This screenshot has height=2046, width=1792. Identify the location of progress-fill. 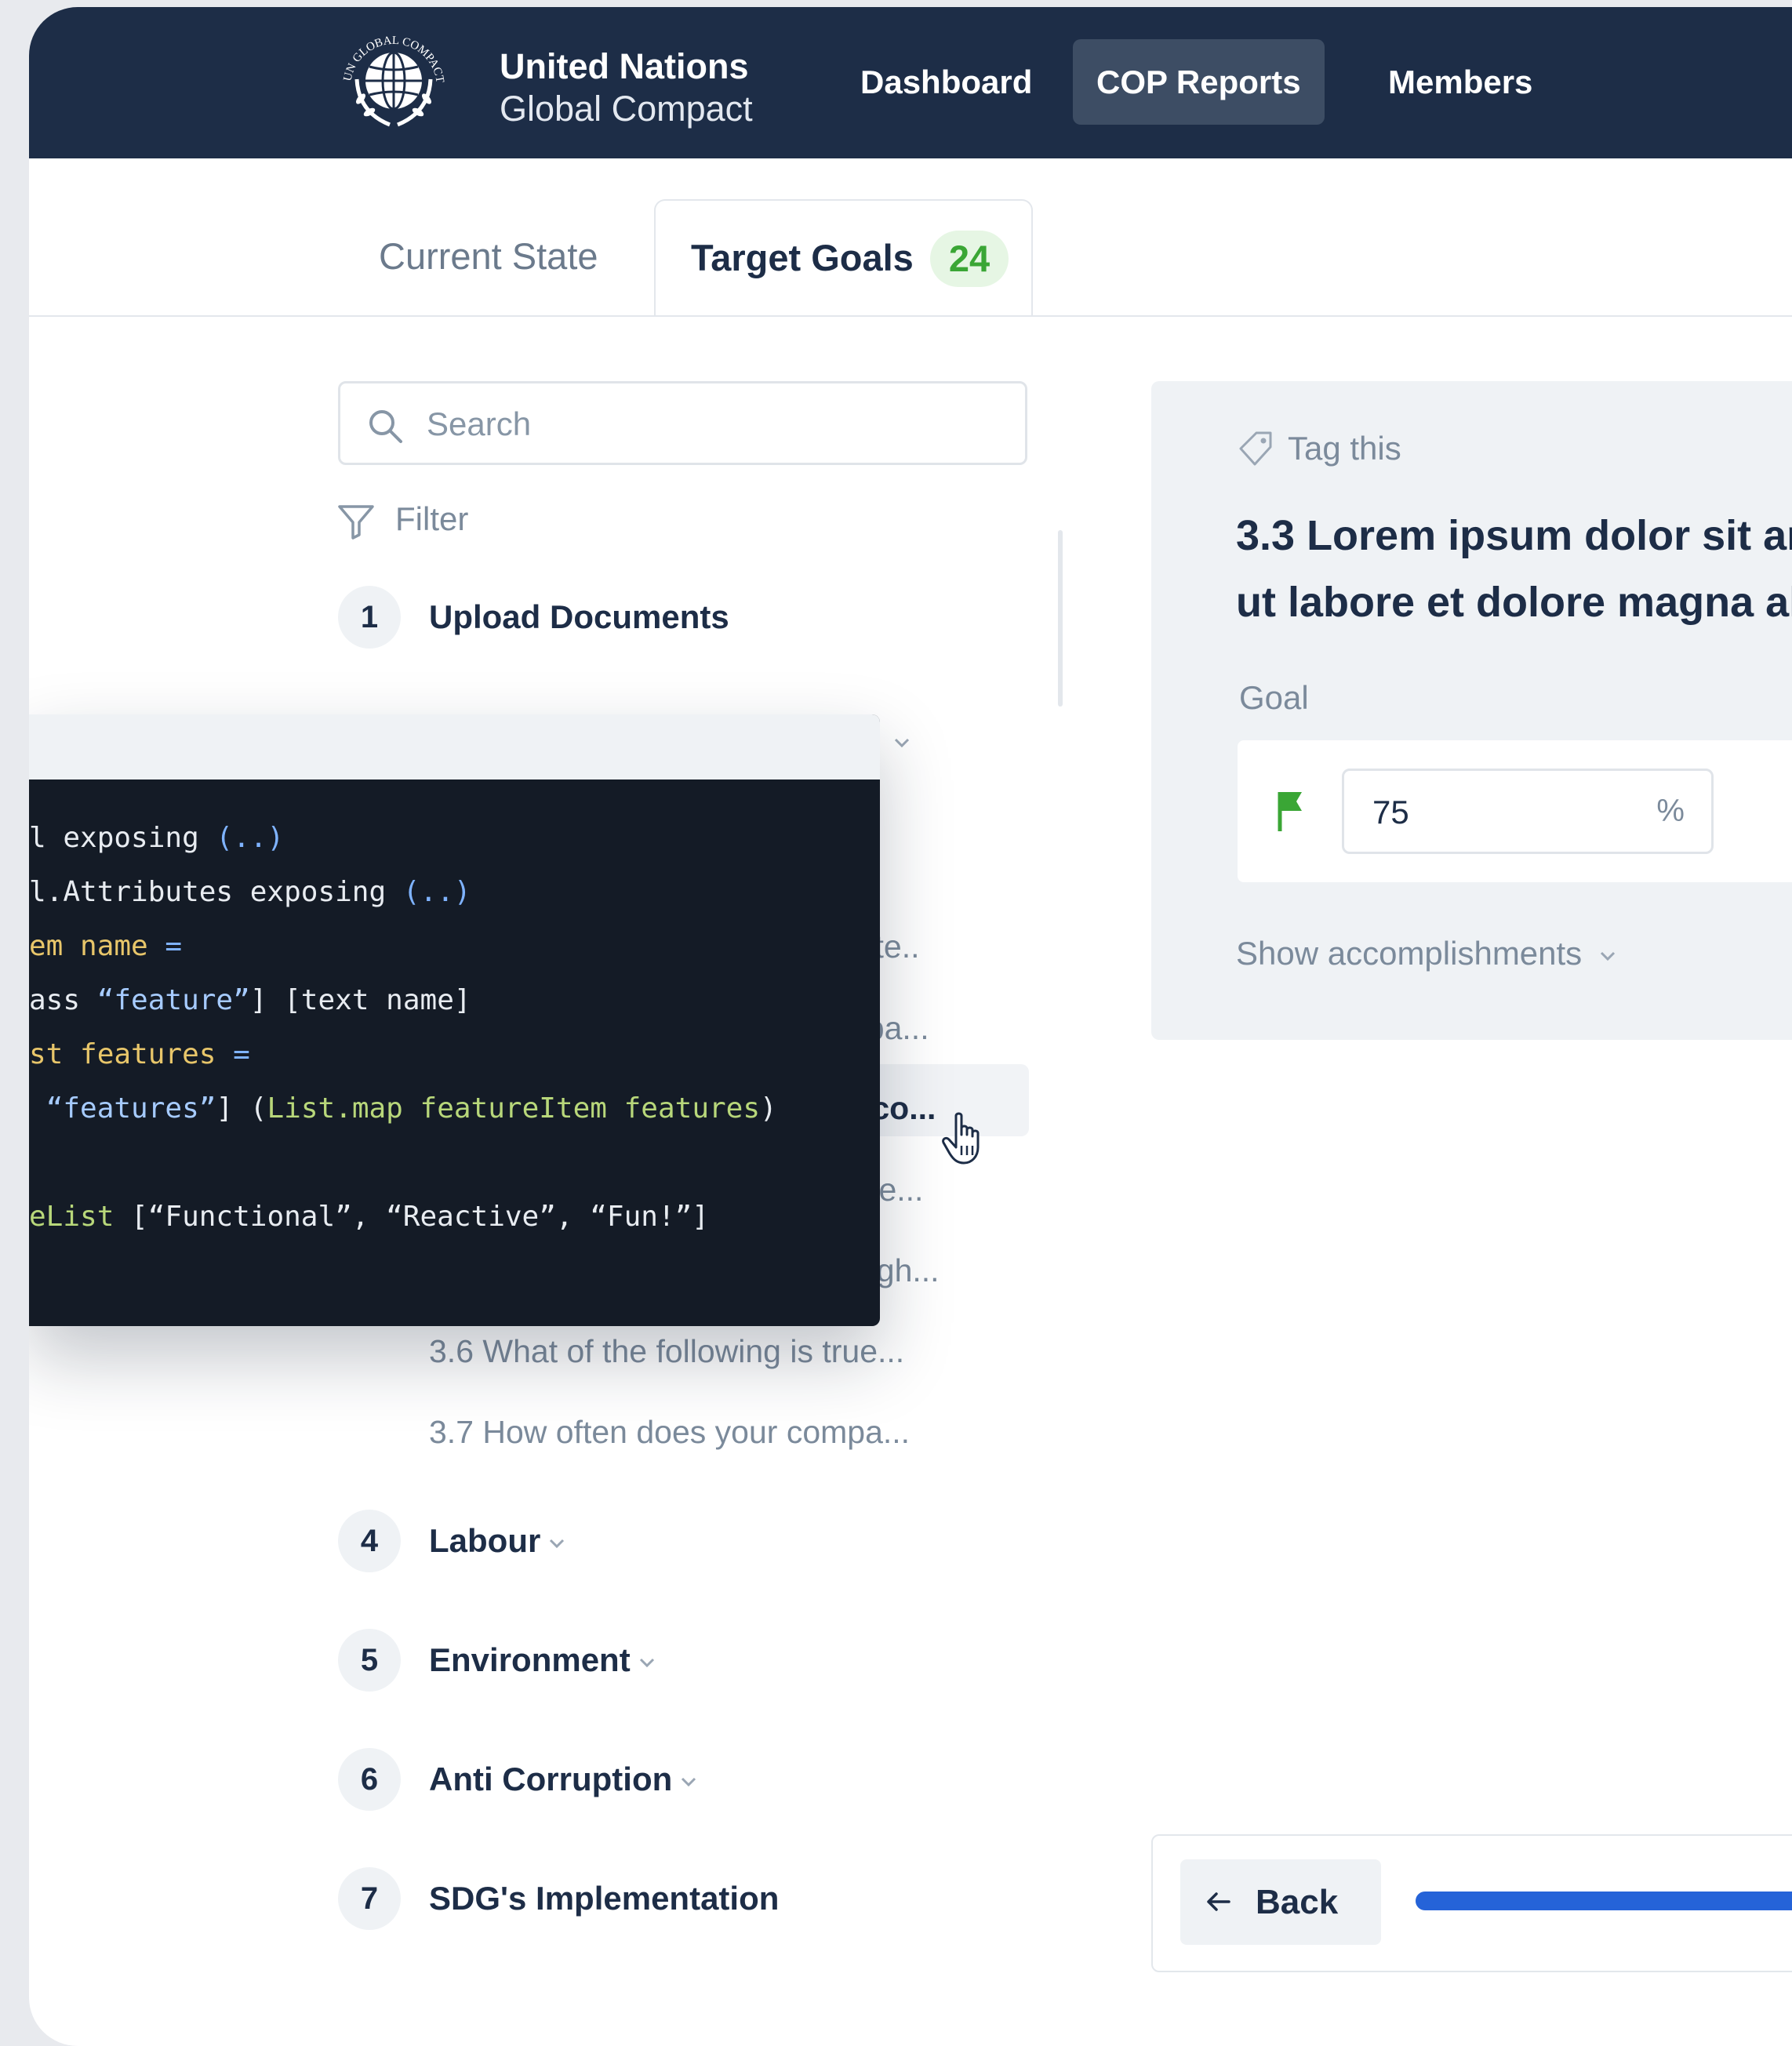
(1604, 1901).